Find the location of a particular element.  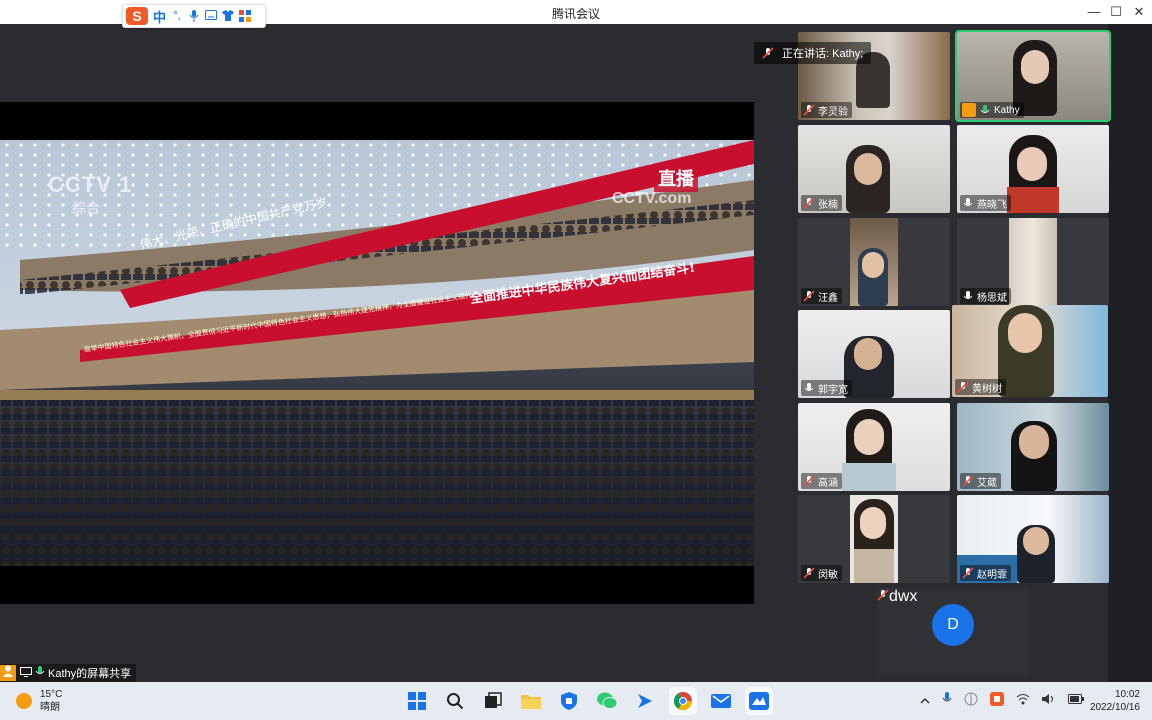

user-avatar-icon is located at coordinates (8, 673).